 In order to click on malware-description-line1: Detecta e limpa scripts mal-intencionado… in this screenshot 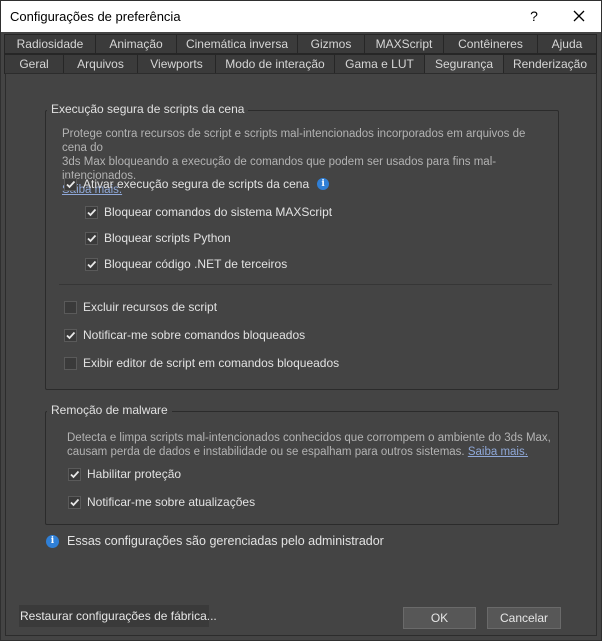, I will do `click(309, 438)`.